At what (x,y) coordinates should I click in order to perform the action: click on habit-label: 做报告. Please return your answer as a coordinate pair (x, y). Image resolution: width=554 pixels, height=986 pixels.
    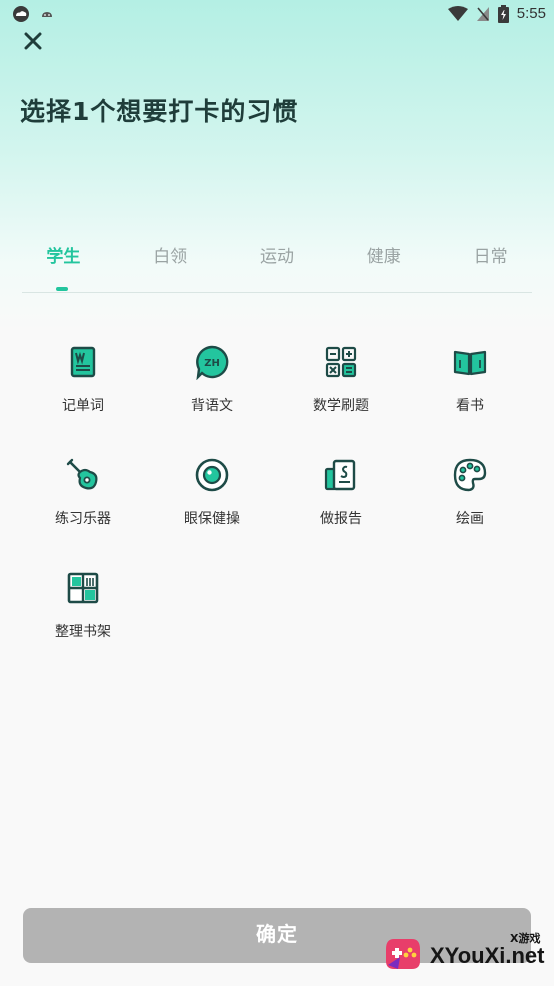
    Looking at the image, I should click on (341, 519).